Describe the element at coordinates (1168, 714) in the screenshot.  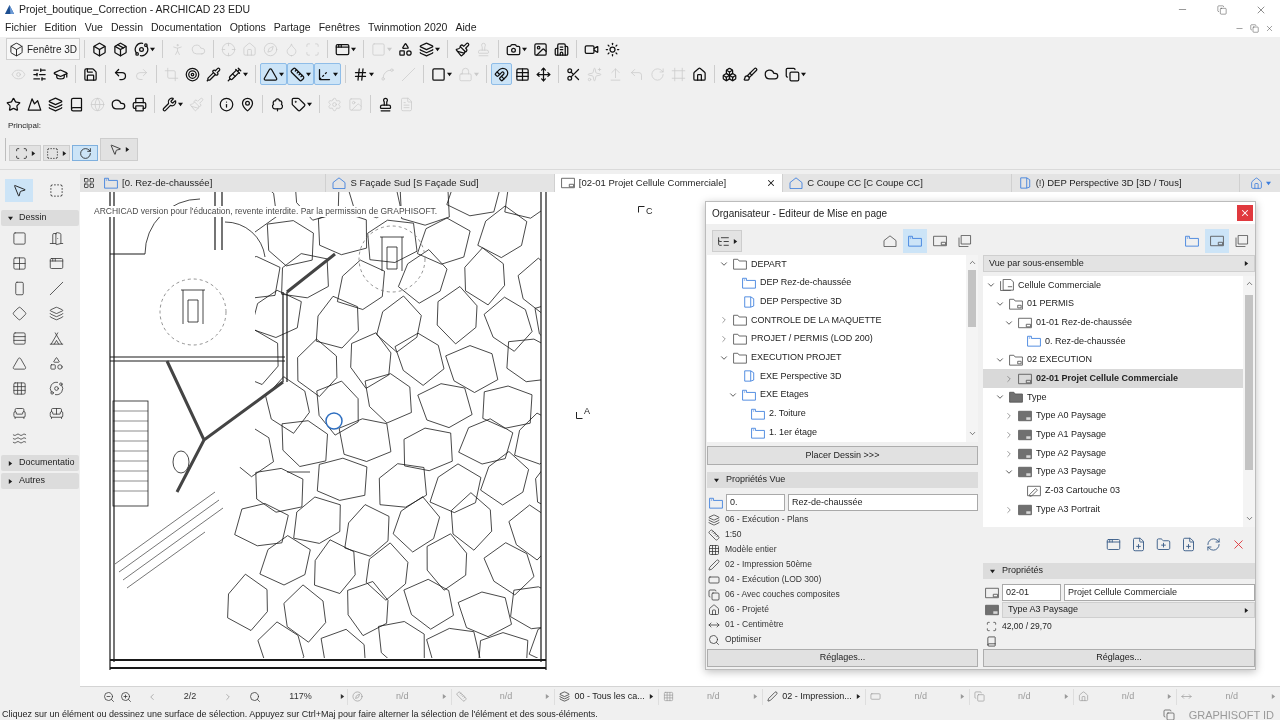
I see `stacked-squares-icon` at that location.